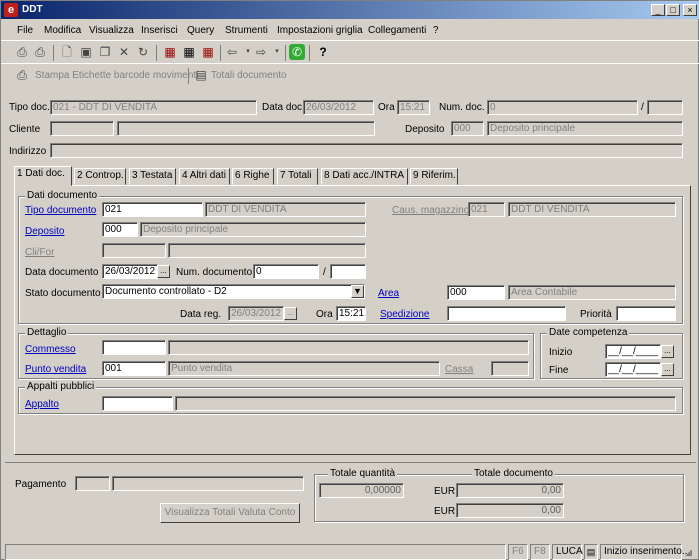 The height and width of the screenshot is (560, 699). I want to click on tab-controp: 2 Controp., so click(100, 176).